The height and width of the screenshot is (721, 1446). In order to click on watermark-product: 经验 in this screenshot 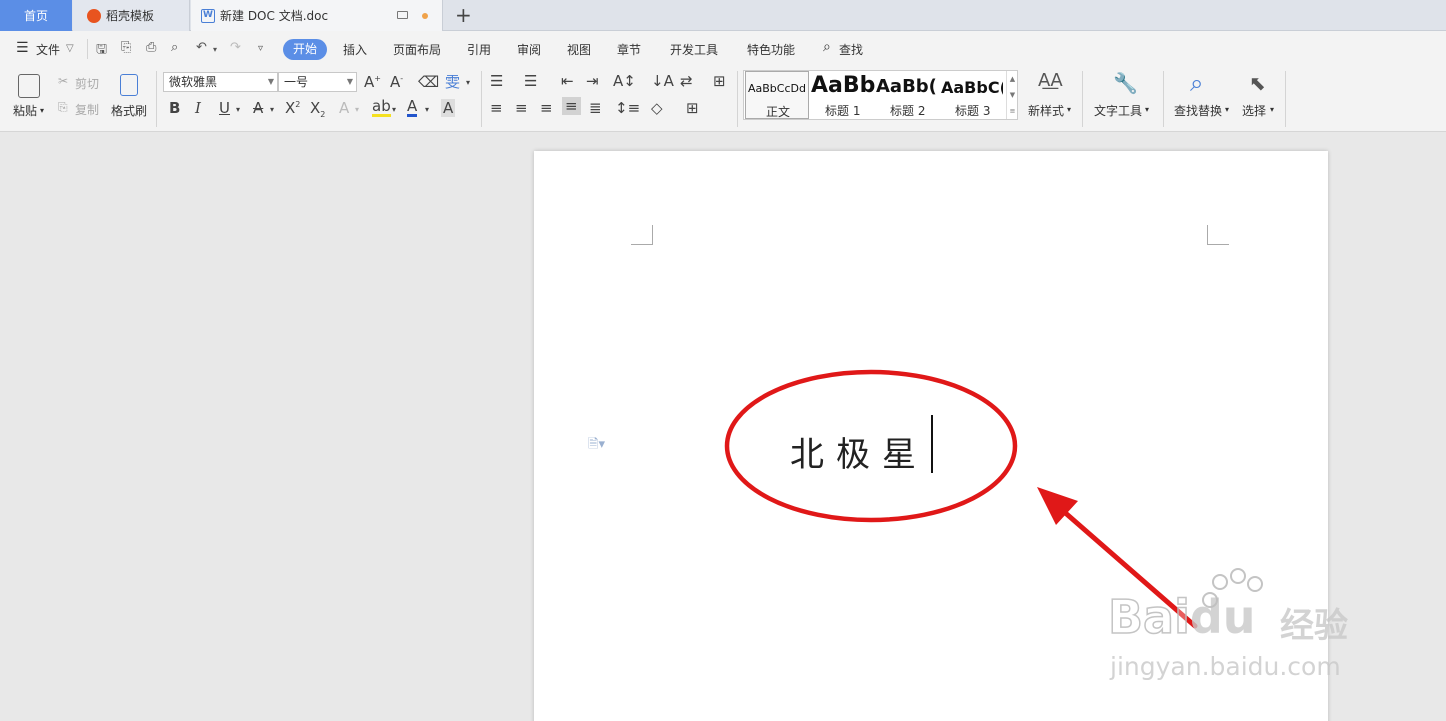, I will do `click(1314, 626)`.